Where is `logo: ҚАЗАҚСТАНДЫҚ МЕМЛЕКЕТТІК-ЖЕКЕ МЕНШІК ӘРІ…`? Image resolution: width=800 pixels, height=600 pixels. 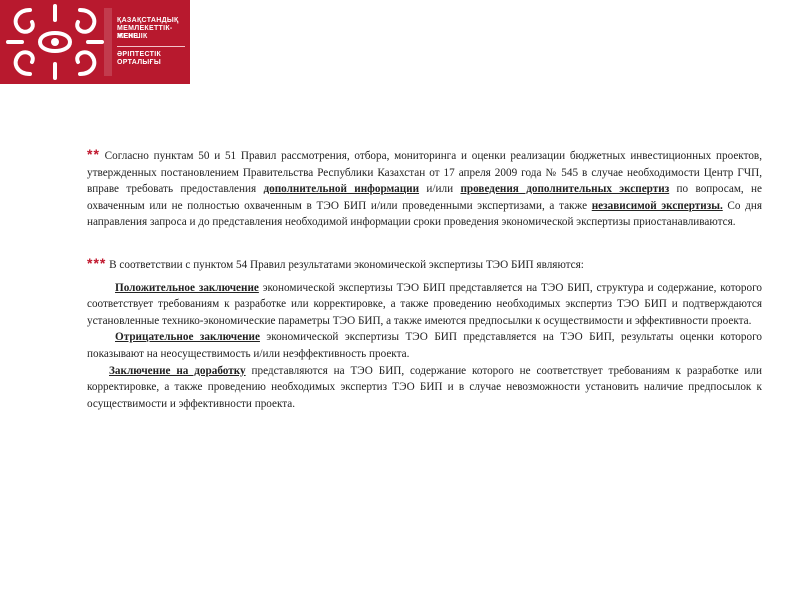
logo: ҚАЗАҚСТАНДЫҚ МЕМЛЕКЕТТІК-ЖЕКЕ МЕНШІК ӘРІ… is located at coordinates (95, 42).